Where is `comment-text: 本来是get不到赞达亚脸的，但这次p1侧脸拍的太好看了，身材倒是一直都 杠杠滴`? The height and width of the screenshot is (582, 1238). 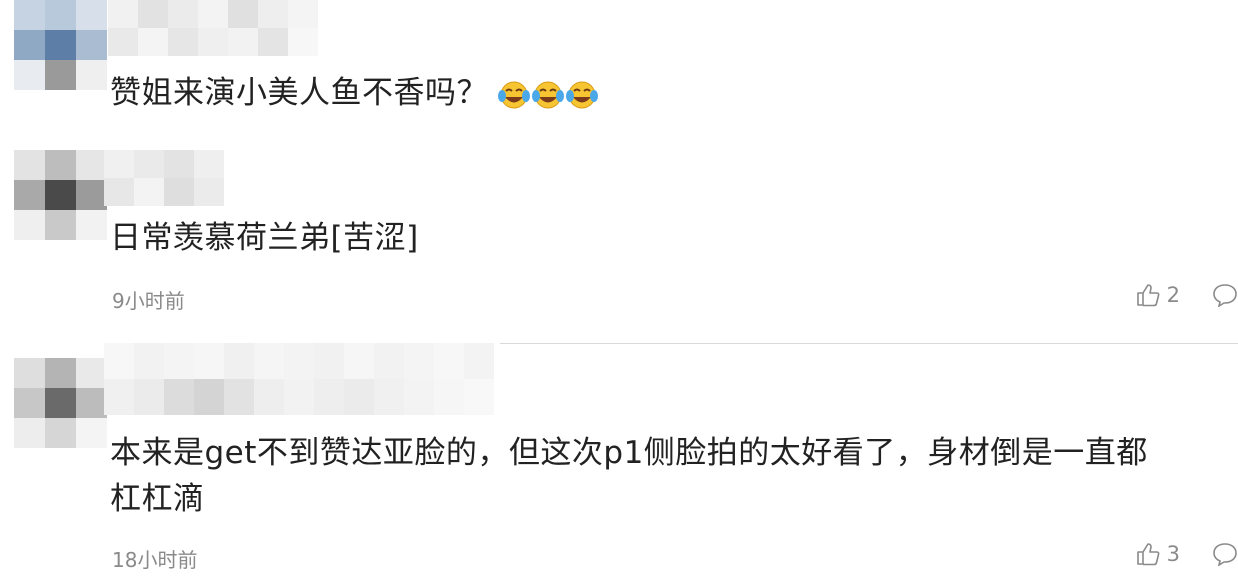 comment-text: 本来是get不到赞达亚脸的，但这次p1侧脸拍的太好看了，身材倒是一直都 杠杠滴 is located at coordinates (629, 476).